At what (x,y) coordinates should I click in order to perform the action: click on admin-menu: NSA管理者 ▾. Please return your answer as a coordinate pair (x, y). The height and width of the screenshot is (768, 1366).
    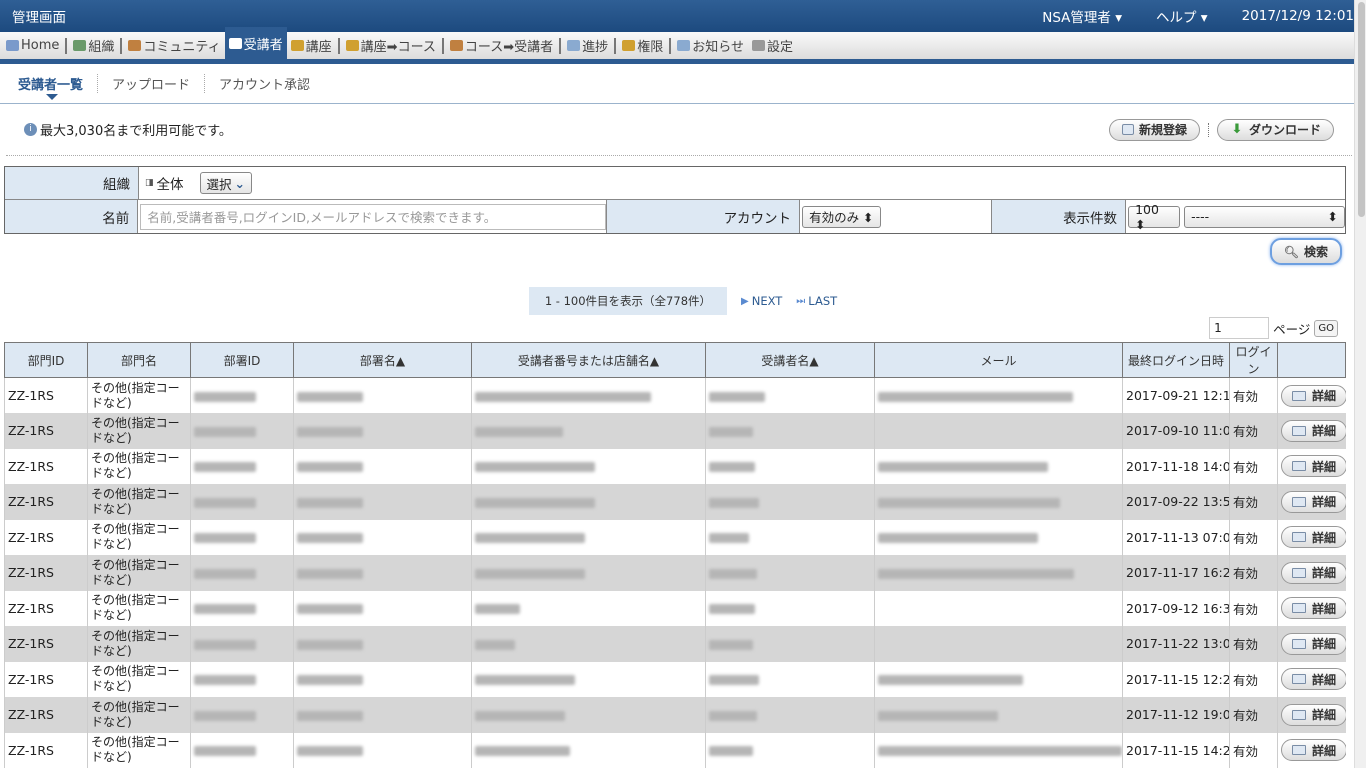
    Looking at the image, I should click on (1082, 16).